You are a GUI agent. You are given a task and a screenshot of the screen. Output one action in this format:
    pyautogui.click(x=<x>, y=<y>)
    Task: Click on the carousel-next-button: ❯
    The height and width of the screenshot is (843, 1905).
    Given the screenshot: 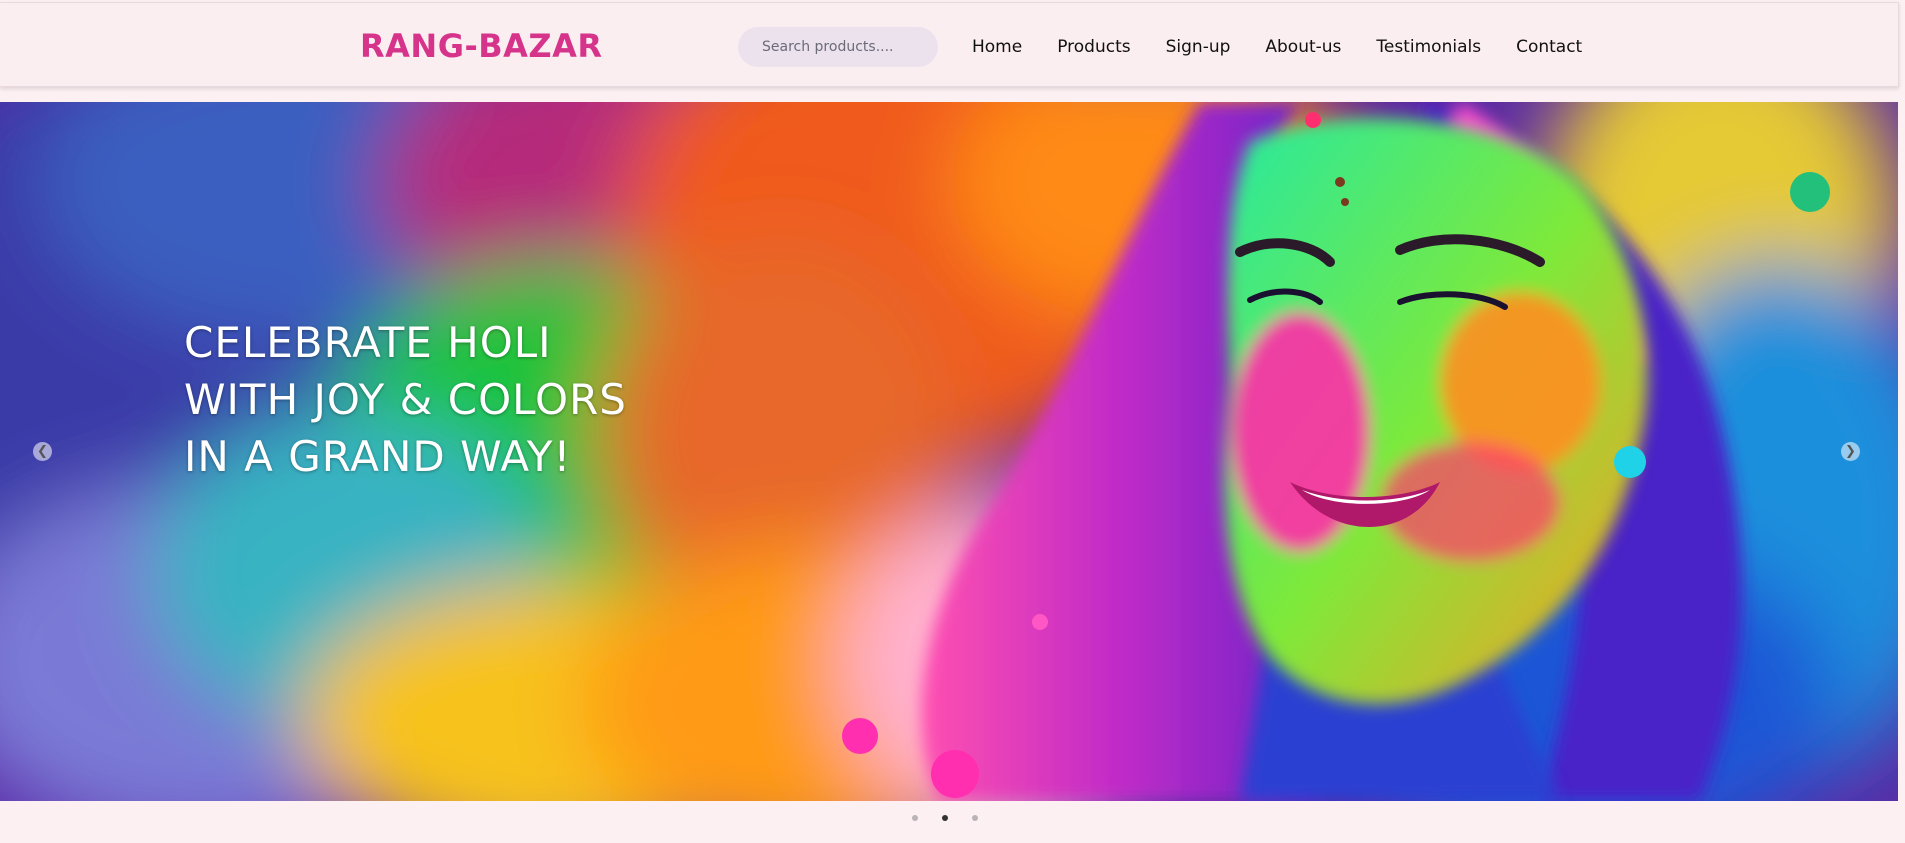 What is the action you would take?
    pyautogui.click(x=1850, y=451)
    